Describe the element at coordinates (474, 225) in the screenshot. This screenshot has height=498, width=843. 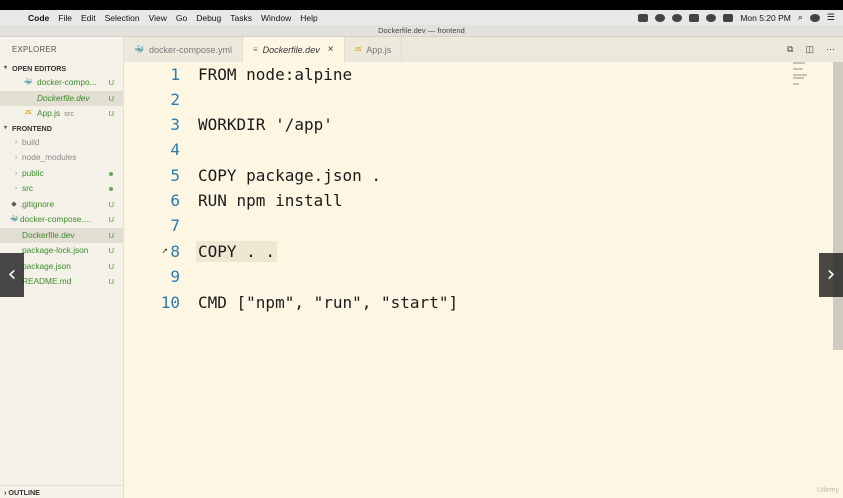
I see `code-line: 7` at that location.